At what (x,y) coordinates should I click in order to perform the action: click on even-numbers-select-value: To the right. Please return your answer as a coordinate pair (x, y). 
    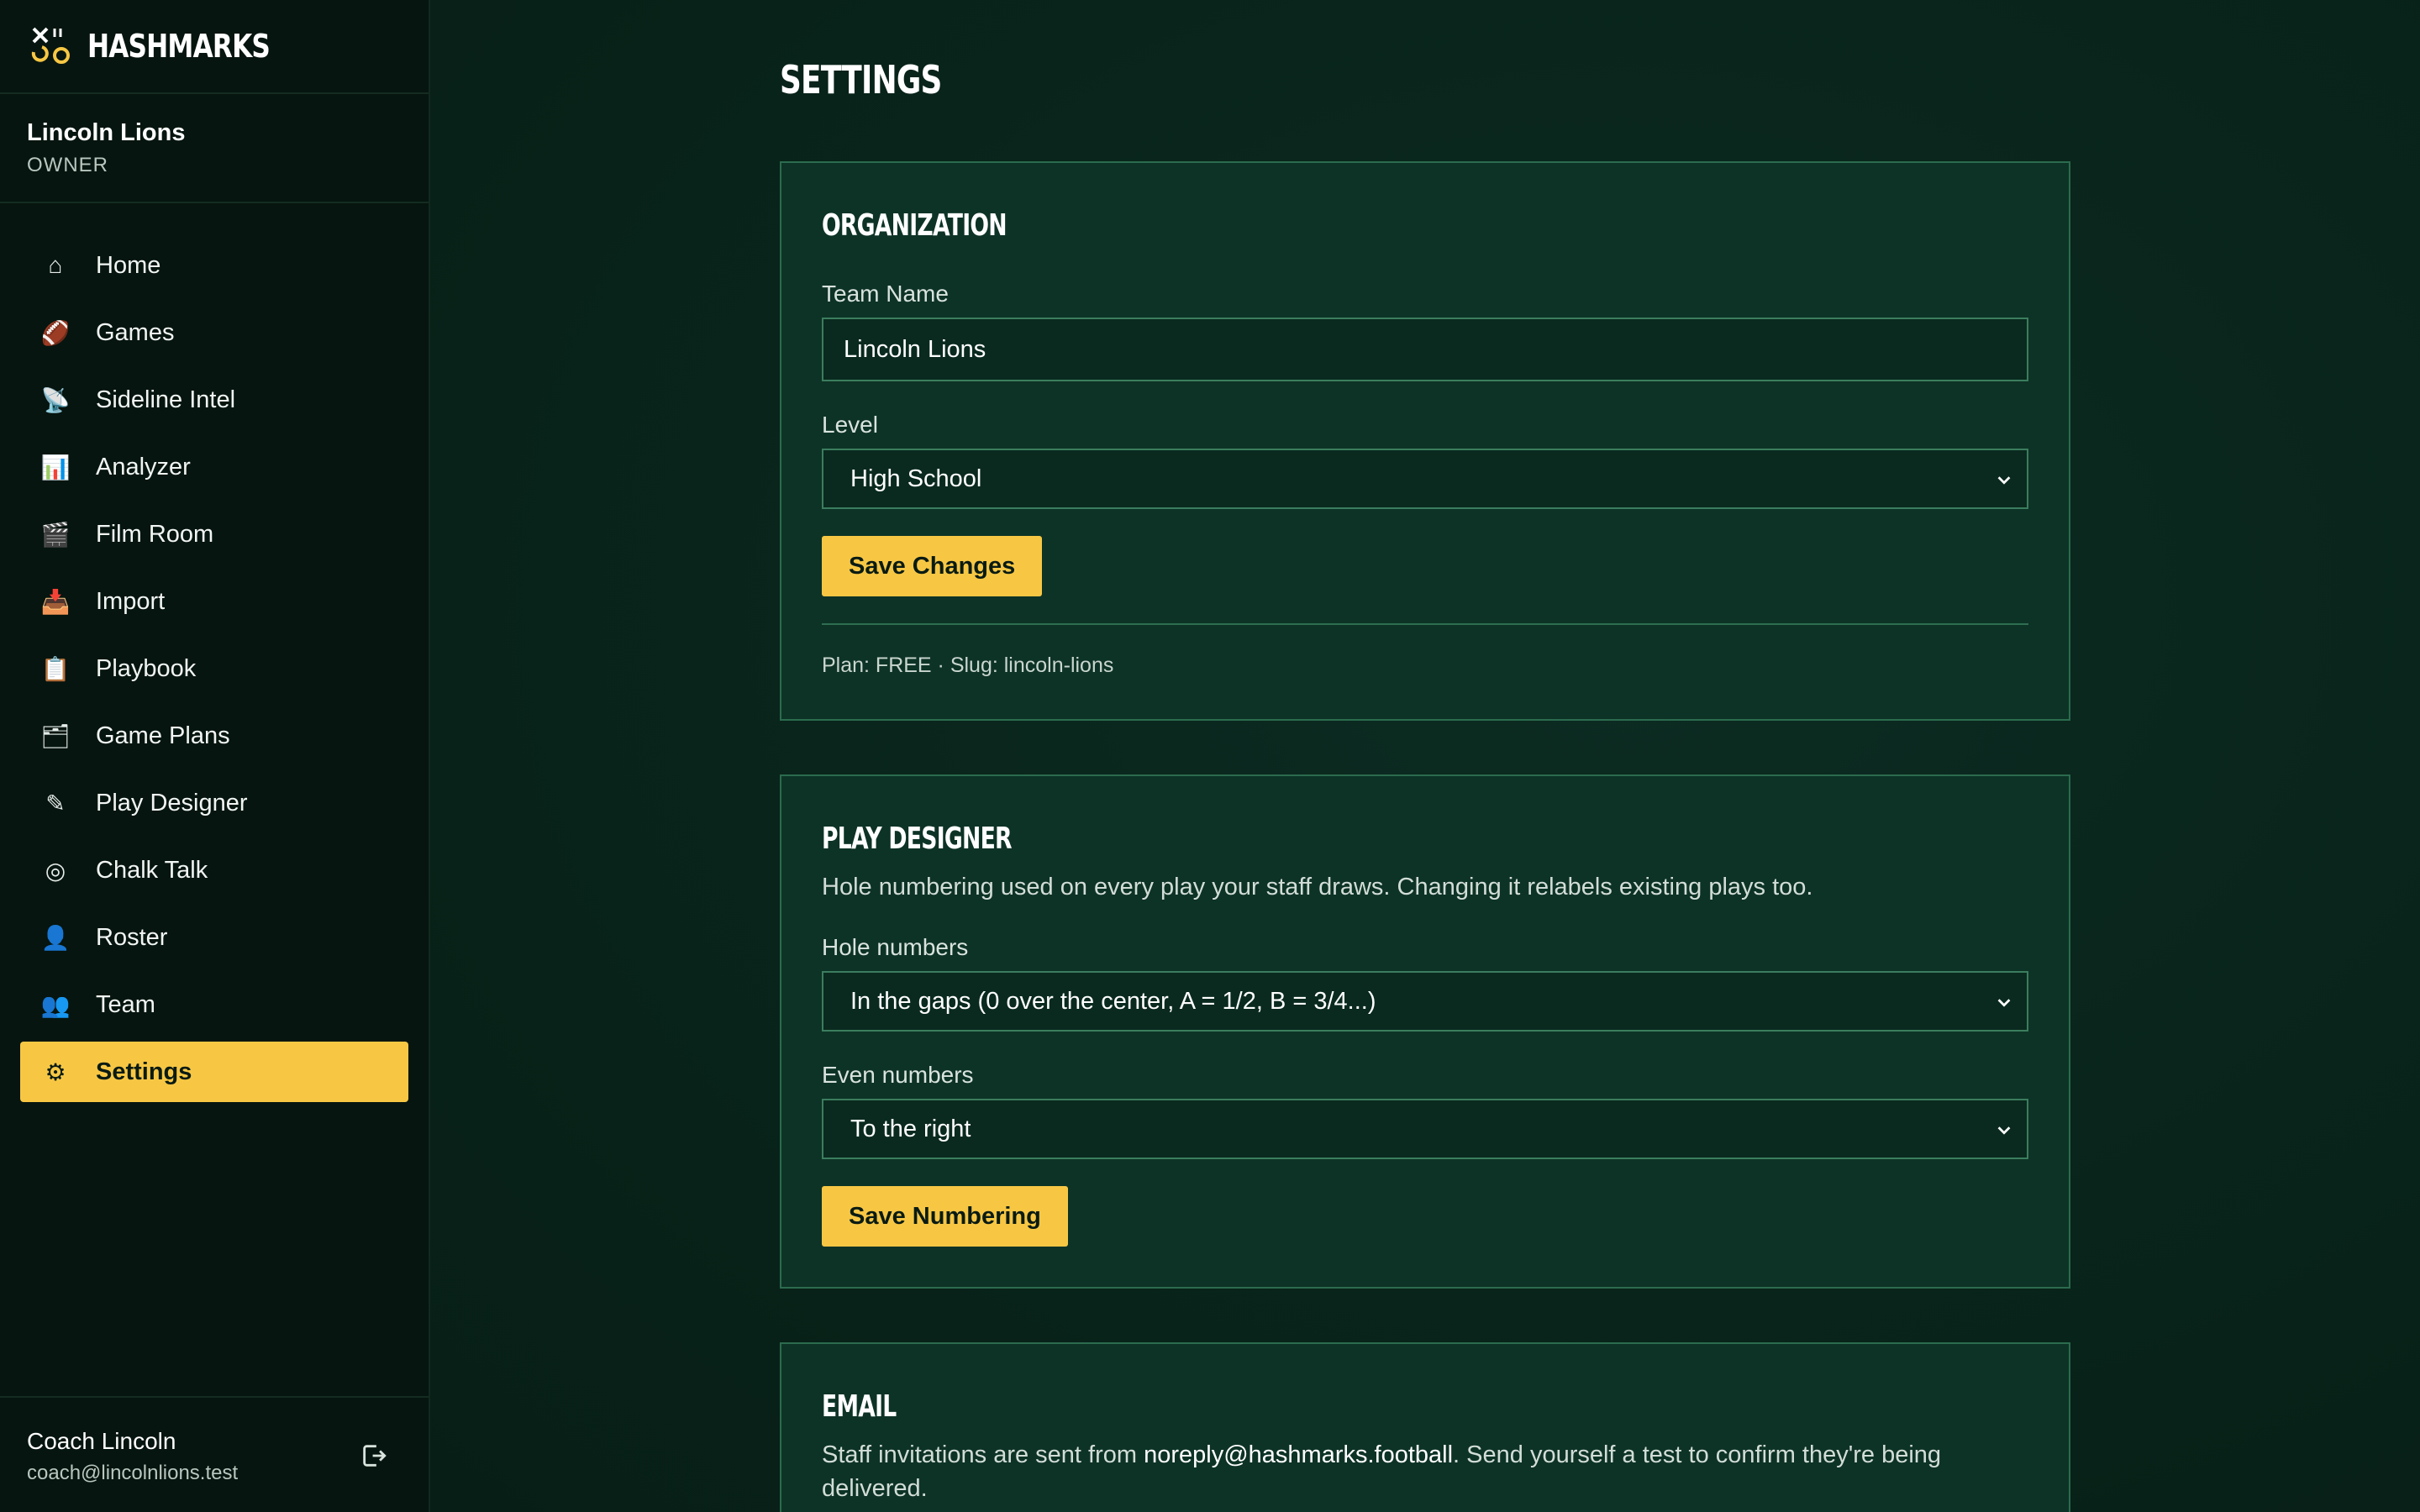
    Looking at the image, I should click on (910, 1128).